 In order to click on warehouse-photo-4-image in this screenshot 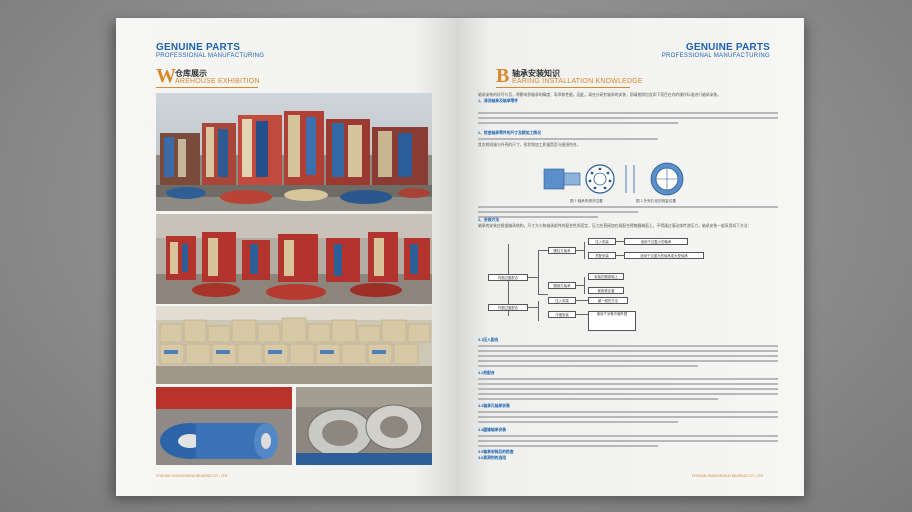, I will do `click(224, 426)`.